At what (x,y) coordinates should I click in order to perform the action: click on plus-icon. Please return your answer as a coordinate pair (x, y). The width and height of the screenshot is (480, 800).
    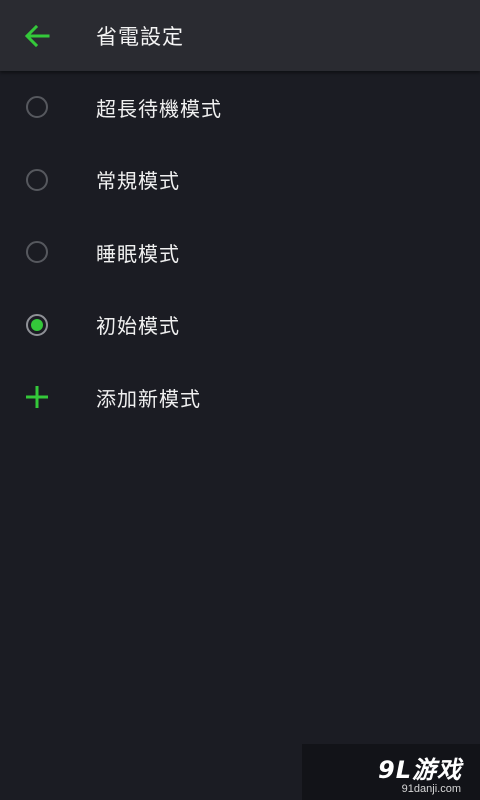
    Looking at the image, I should click on (37, 397).